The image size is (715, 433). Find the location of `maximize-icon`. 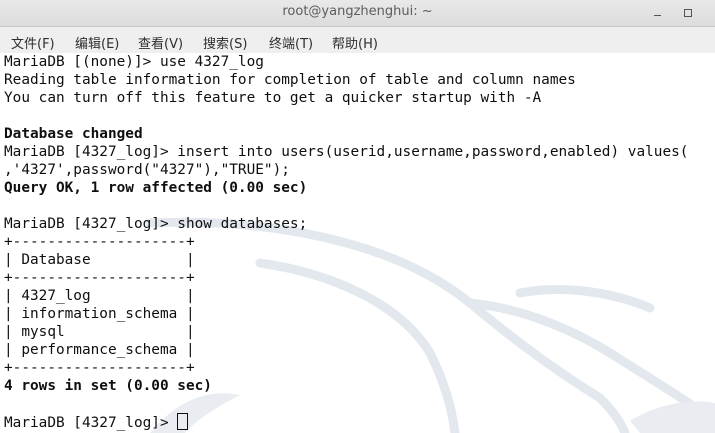

maximize-icon is located at coordinates (688, 13).